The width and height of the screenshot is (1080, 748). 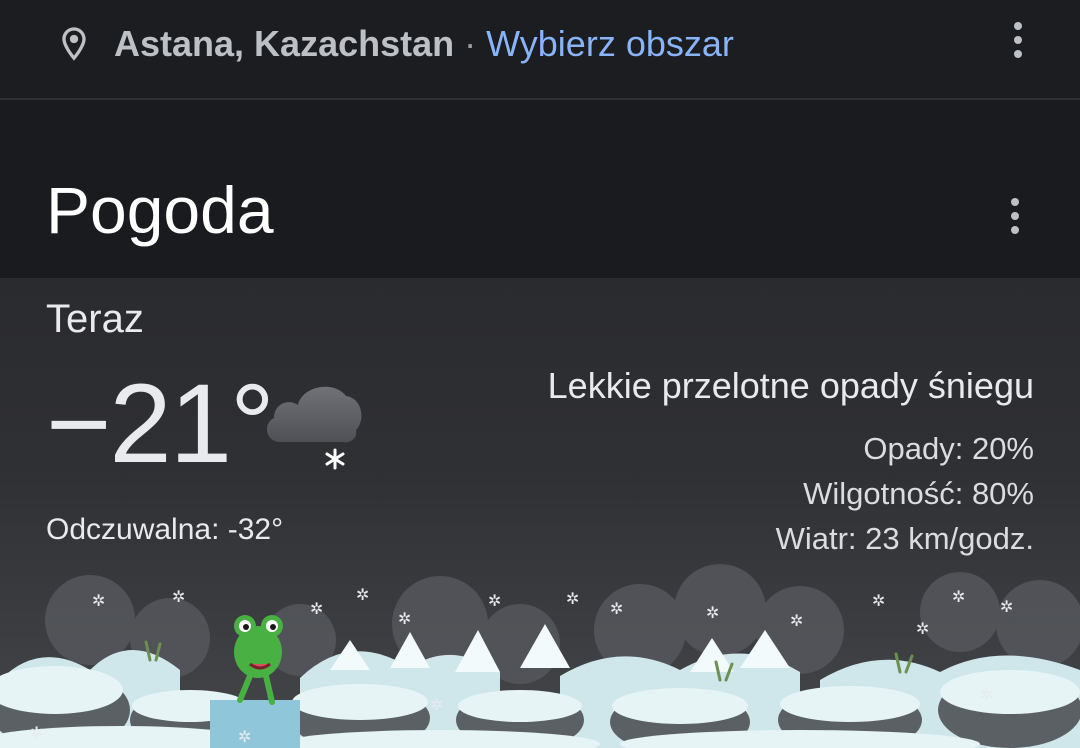 I want to click on location-pin-icon, so click(x=74, y=44).